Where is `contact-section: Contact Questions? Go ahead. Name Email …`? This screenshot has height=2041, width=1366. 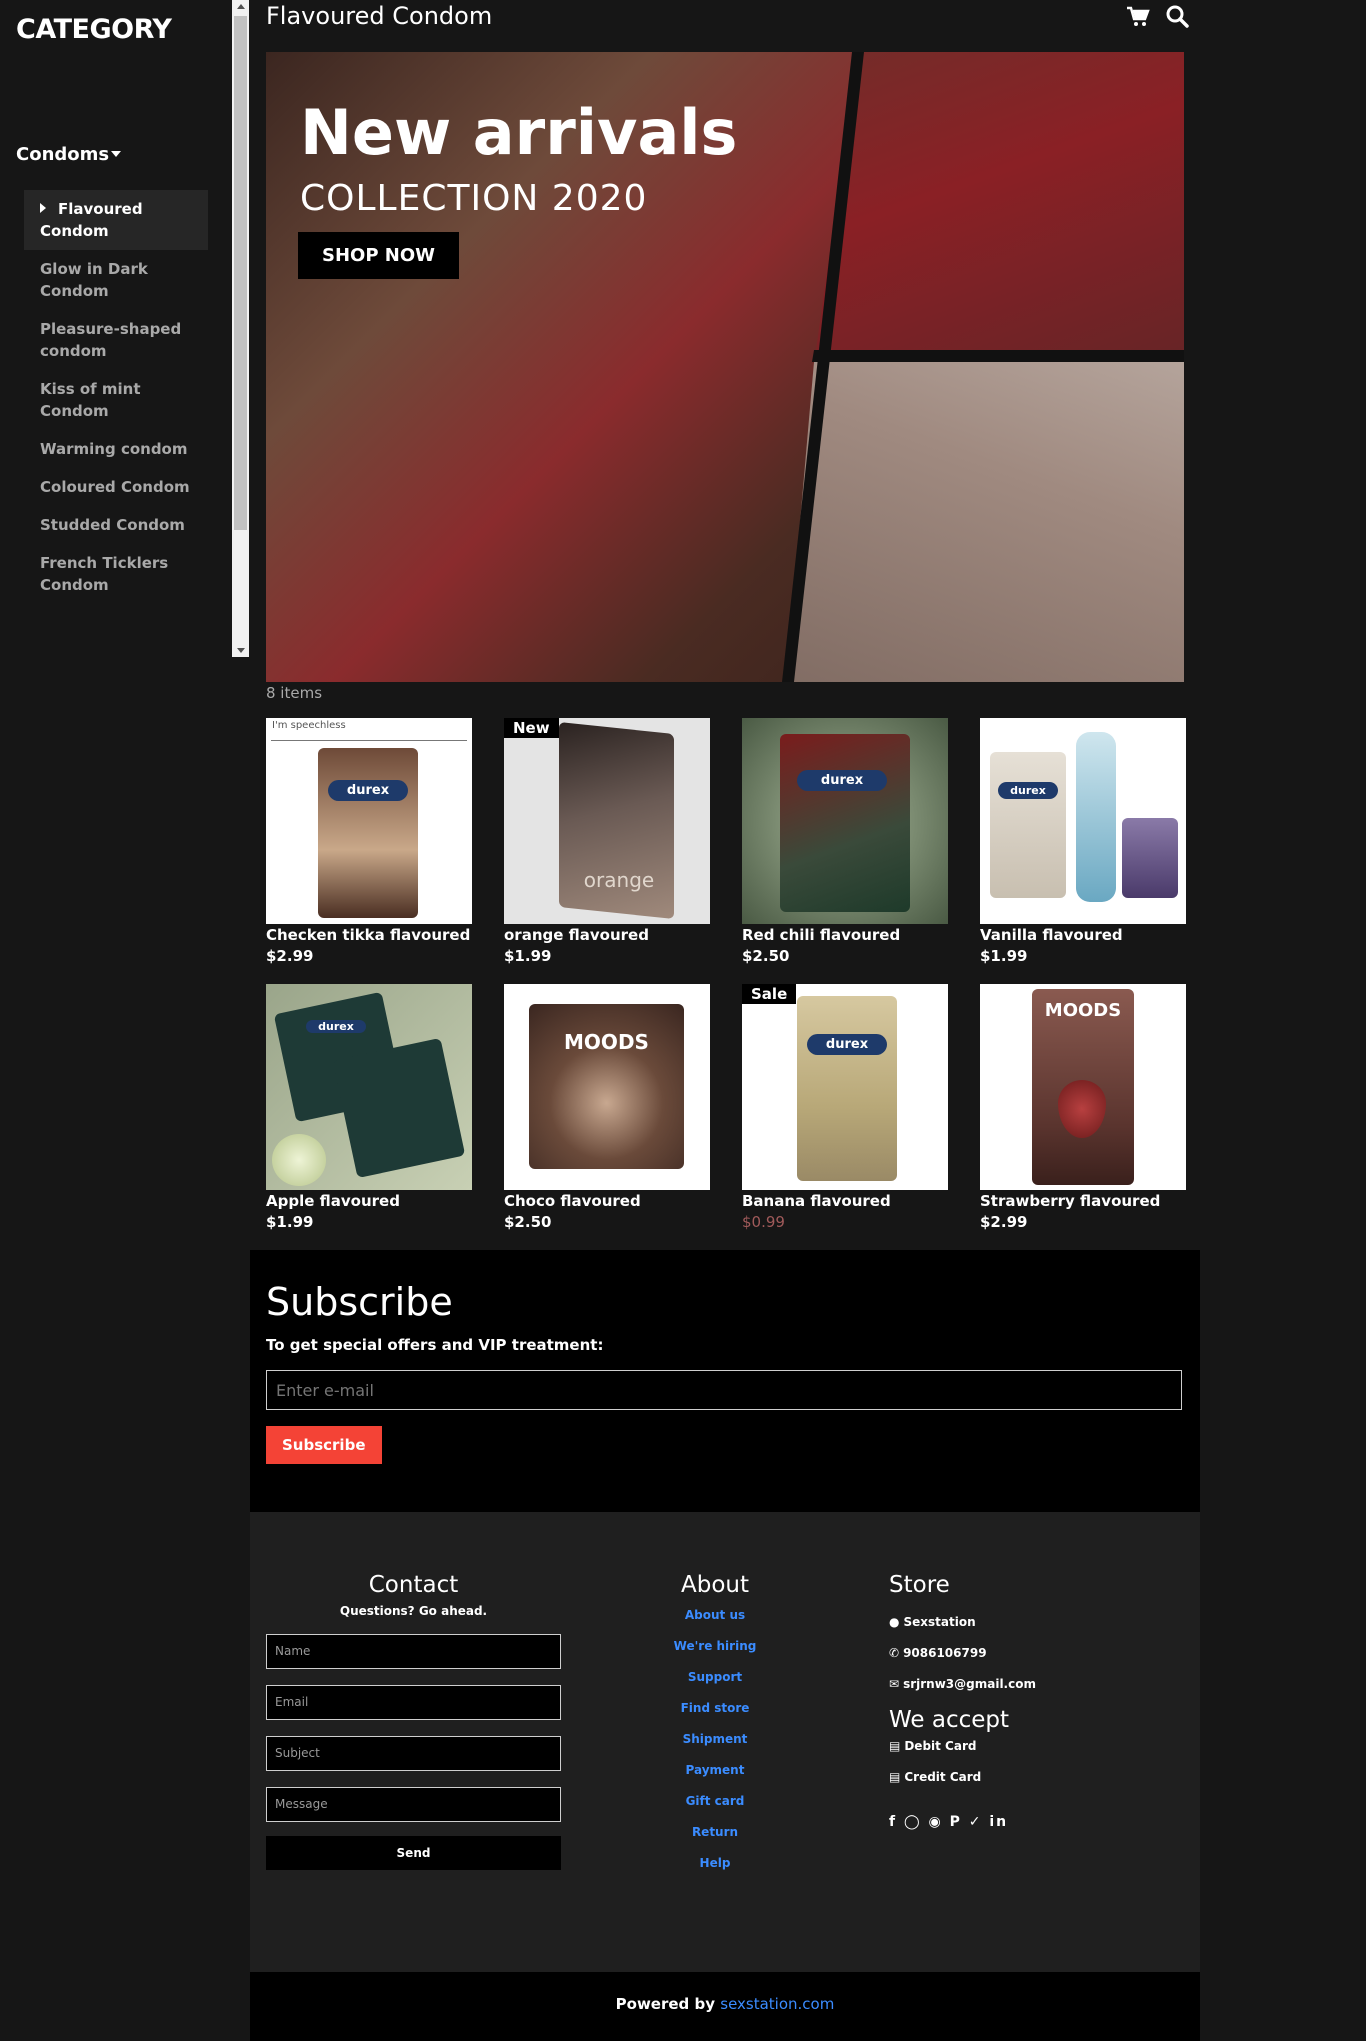
contact-section: Contact Questions? Go ahead. Name Email … is located at coordinates (413, 1721).